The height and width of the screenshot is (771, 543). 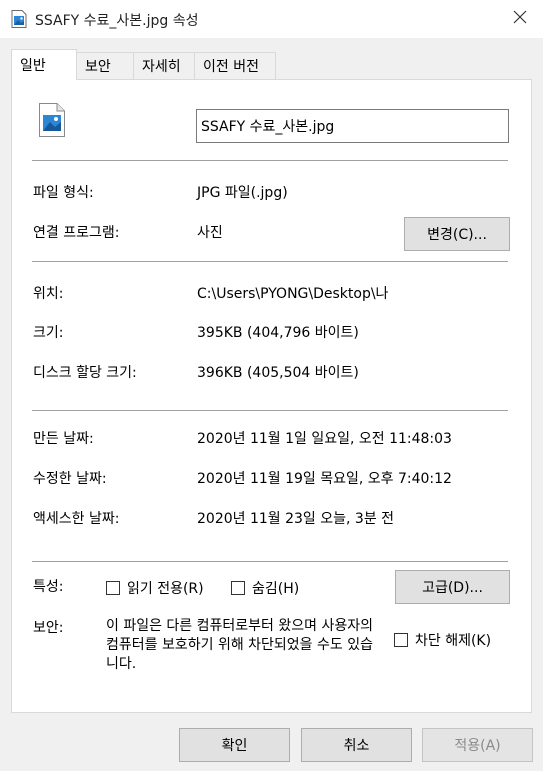 What do you see at coordinates (98, 67) in the screenshot?
I see `tab-label: 보안` at bounding box center [98, 67].